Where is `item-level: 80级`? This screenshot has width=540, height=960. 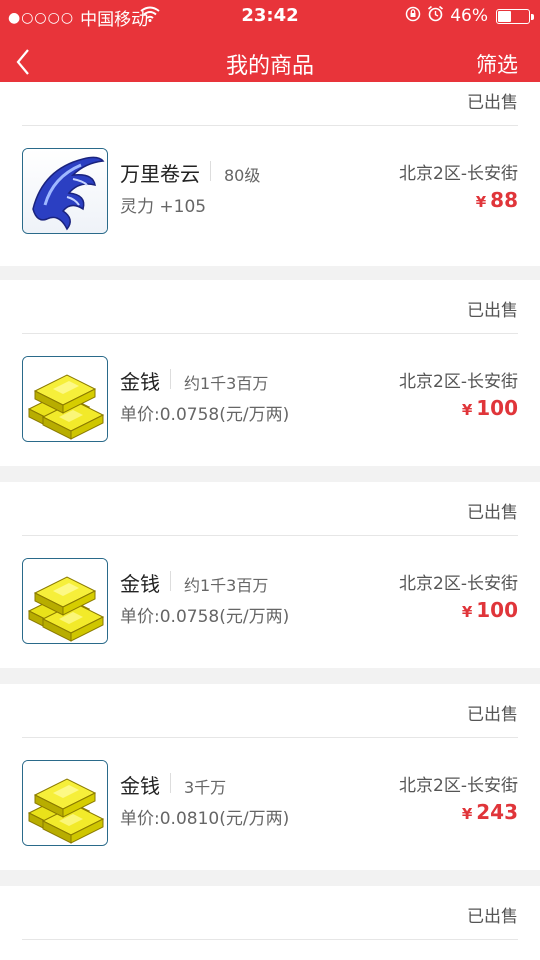
item-level: 80级 is located at coordinates (242, 175).